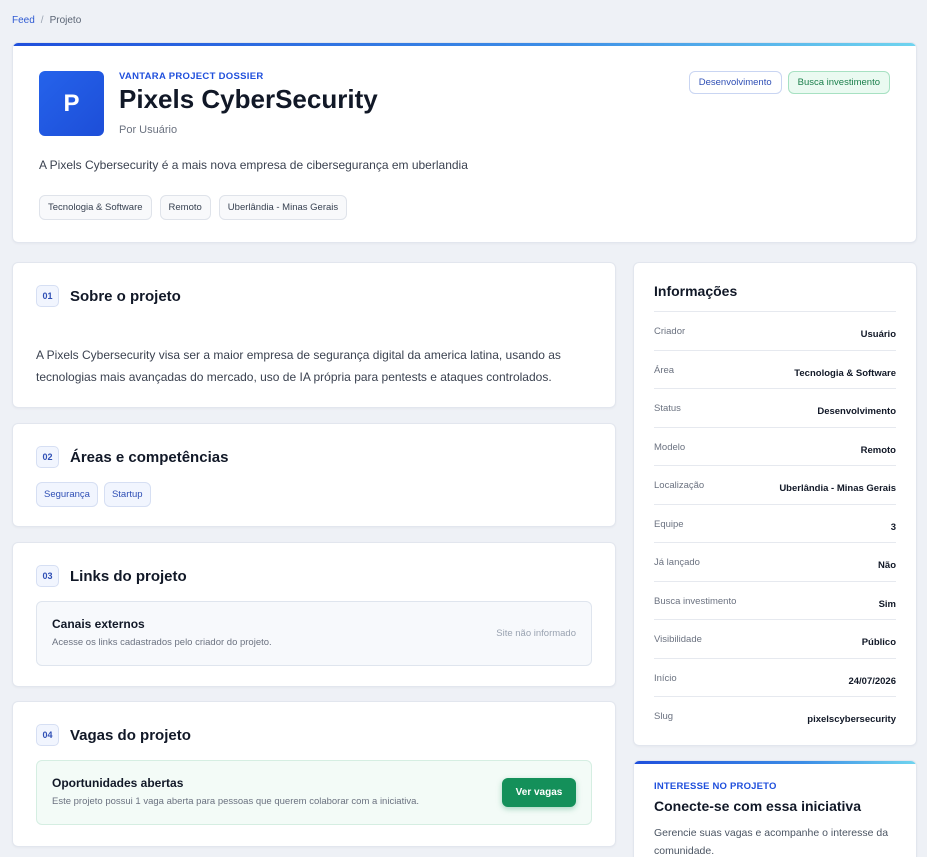 This screenshot has height=857, width=927. I want to click on info-row-location: Localização Uberlândia - Minas Gerais, so click(775, 484).